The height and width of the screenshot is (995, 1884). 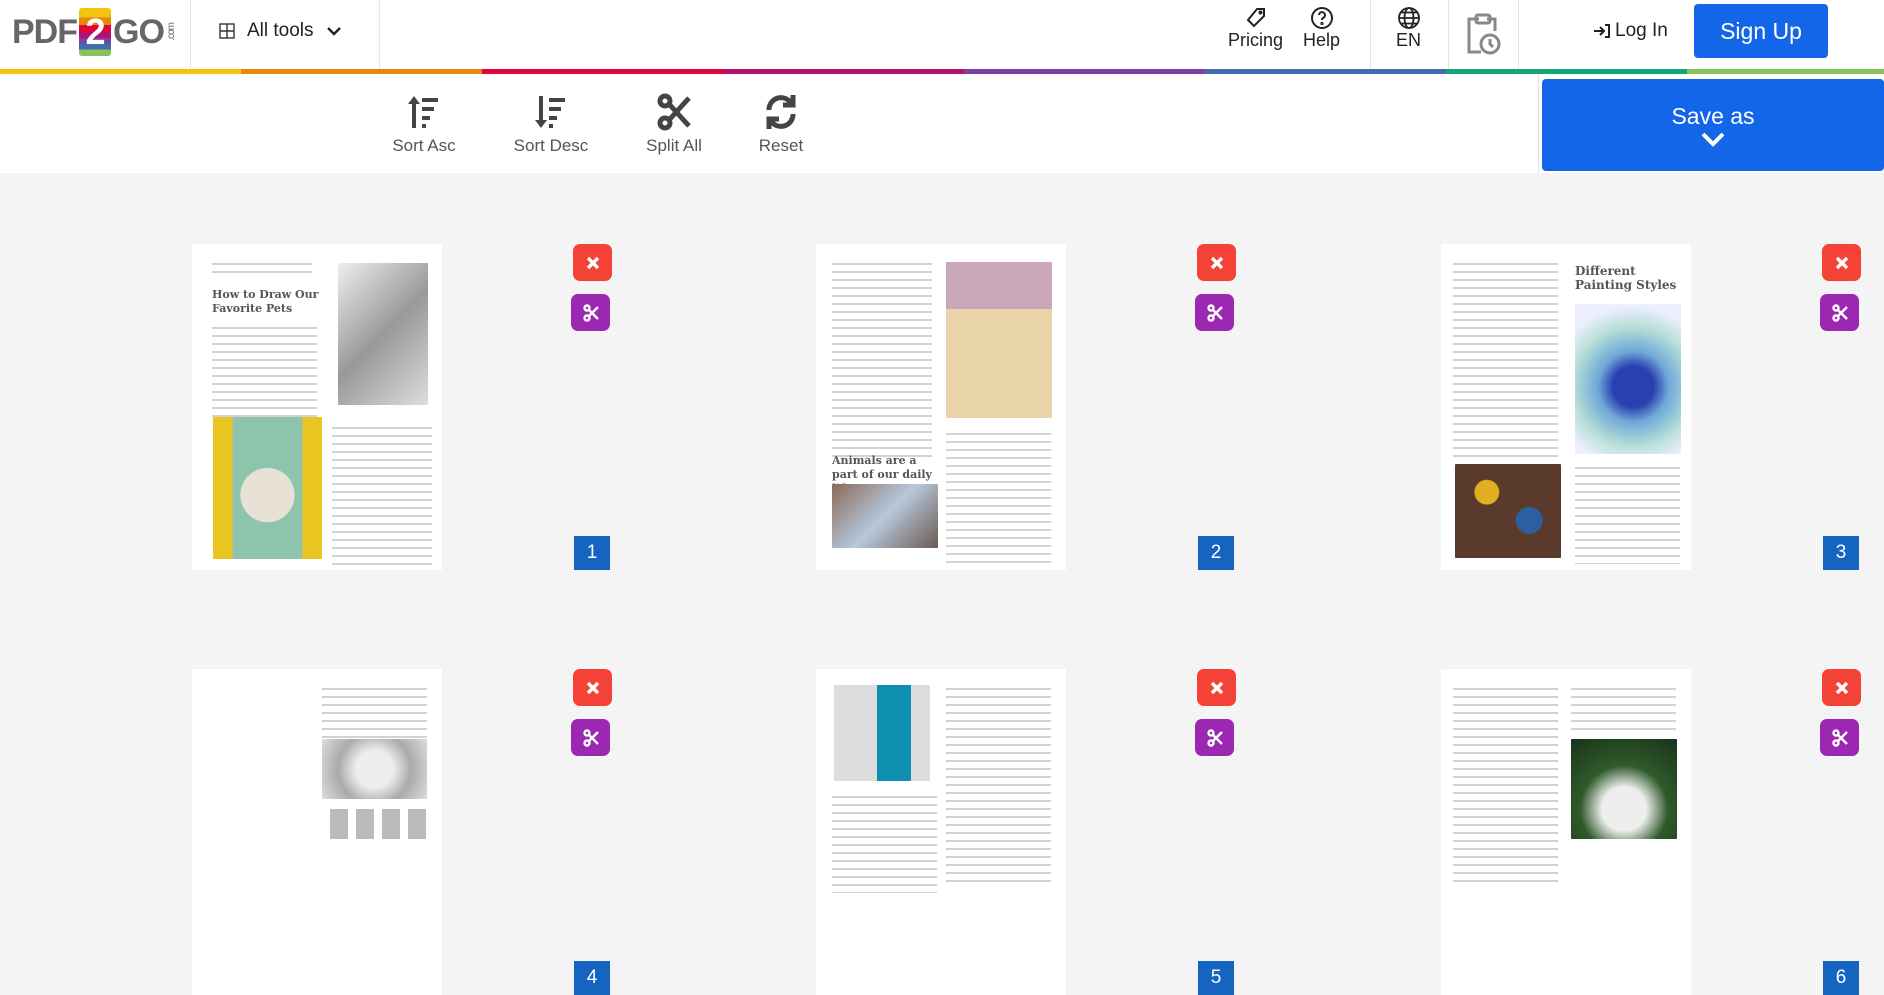 I want to click on login-link: Log In, so click(x=1630, y=31).